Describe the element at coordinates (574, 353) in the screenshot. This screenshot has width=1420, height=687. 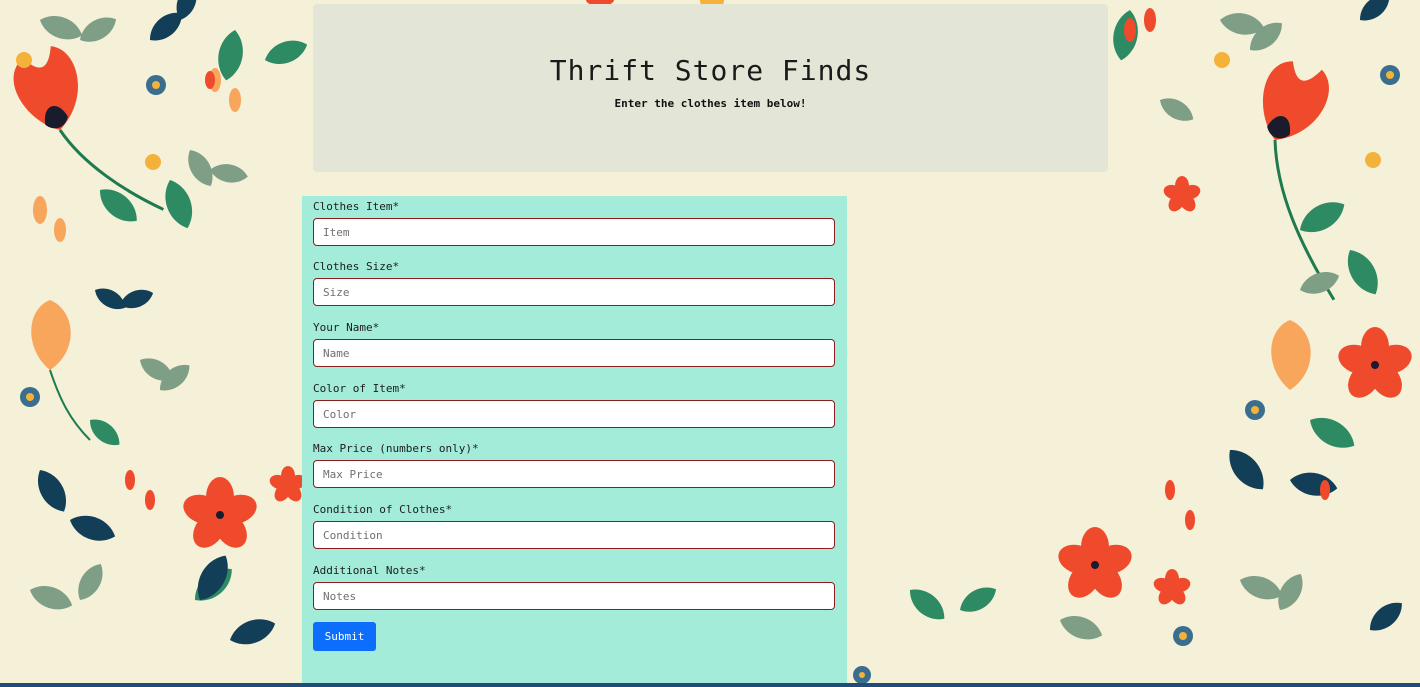
I see `your-name-input` at that location.